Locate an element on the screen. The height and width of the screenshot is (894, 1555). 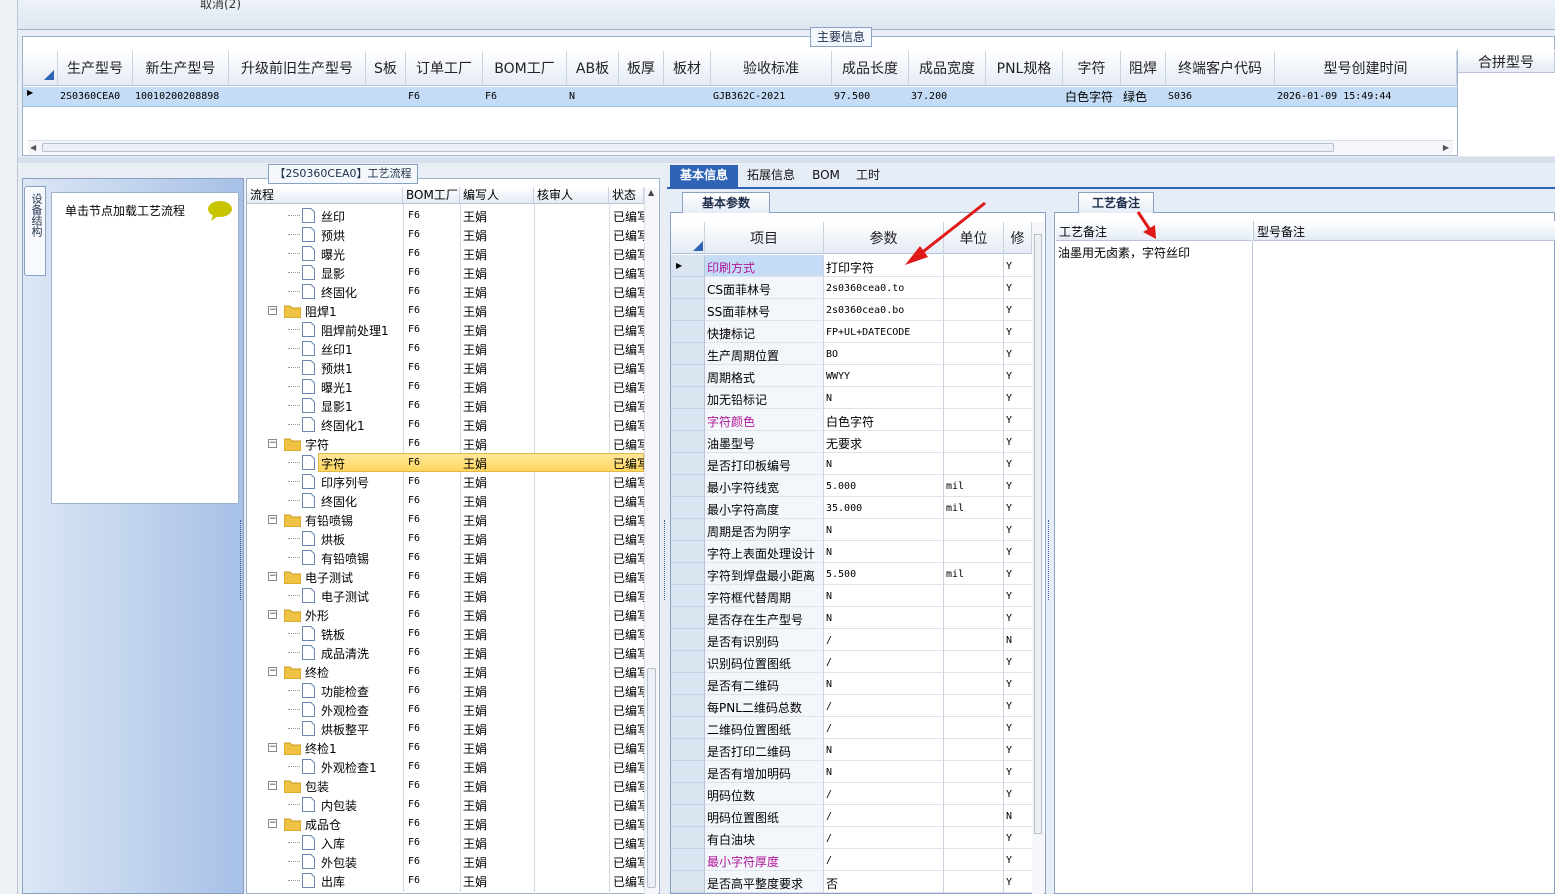
flow-node-label: 终固化 is located at coordinates (339, 501).